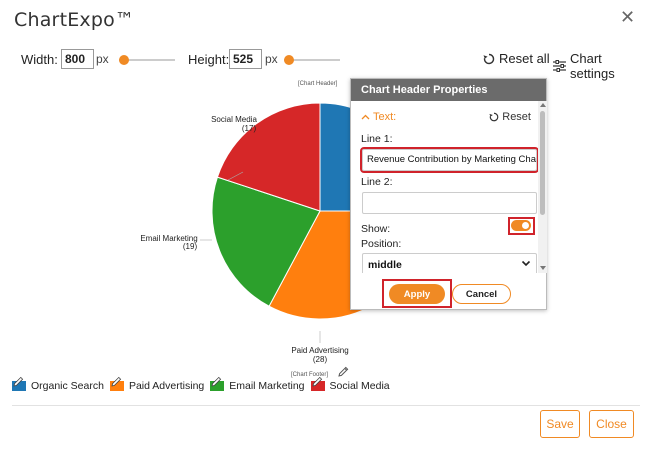 The image size is (650, 449). What do you see at coordinates (67, 386) in the screenshot?
I see `legend-label: Organic Search` at bounding box center [67, 386].